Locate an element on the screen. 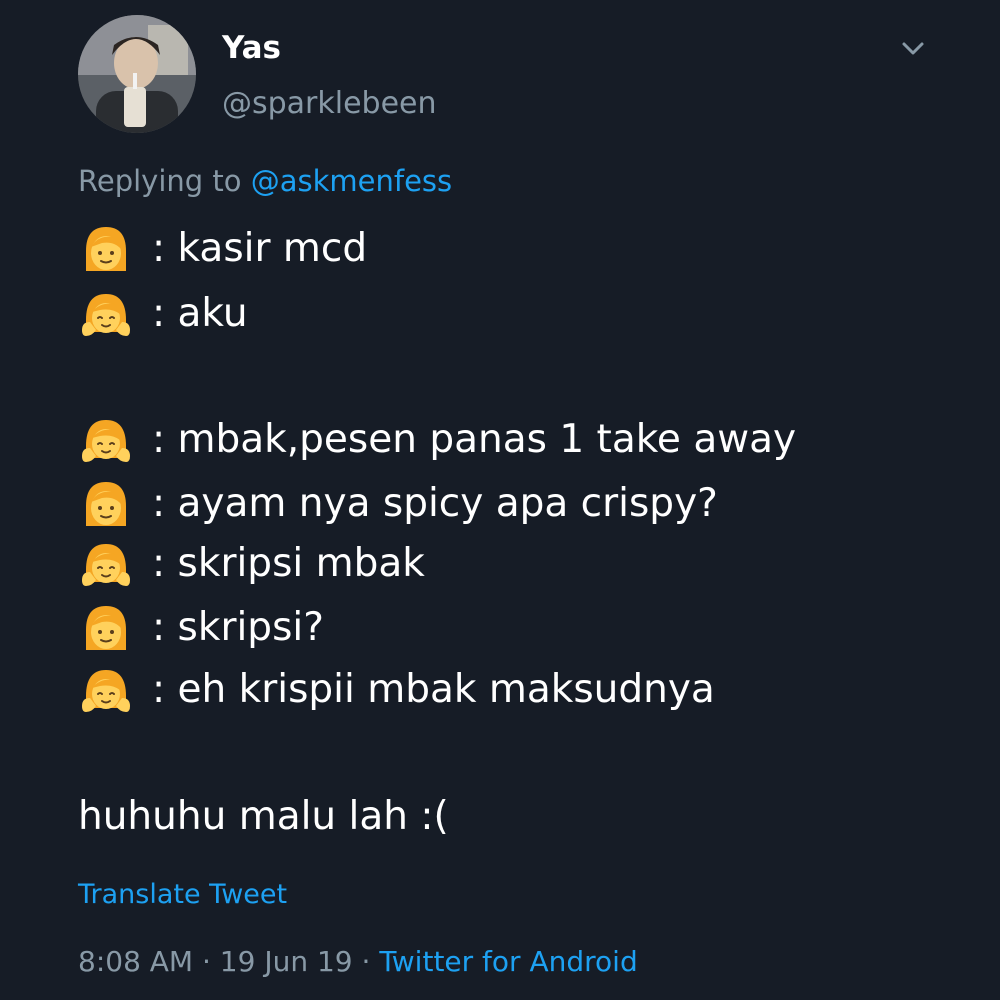  chat-line-text: : eh krispii mbak maksudnya is located at coordinates (433, 689).